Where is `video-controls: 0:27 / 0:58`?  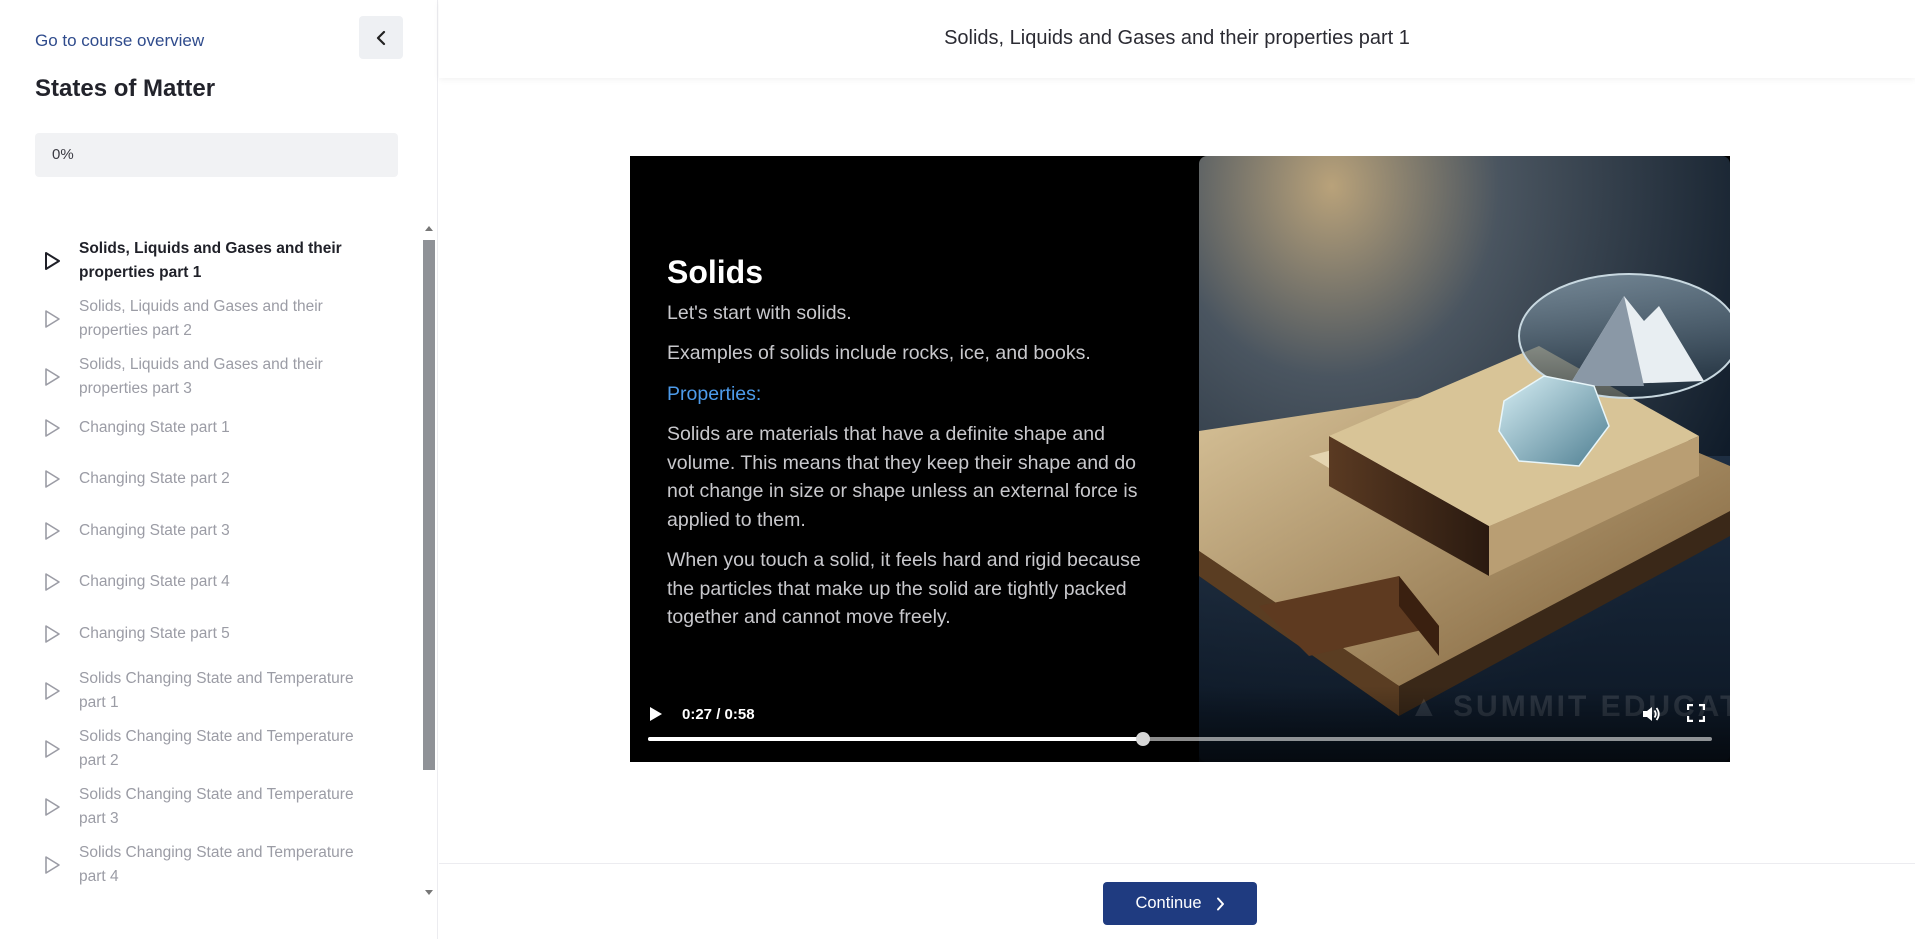 video-controls: 0:27 / 0:58 is located at coordinates (1180, 724).